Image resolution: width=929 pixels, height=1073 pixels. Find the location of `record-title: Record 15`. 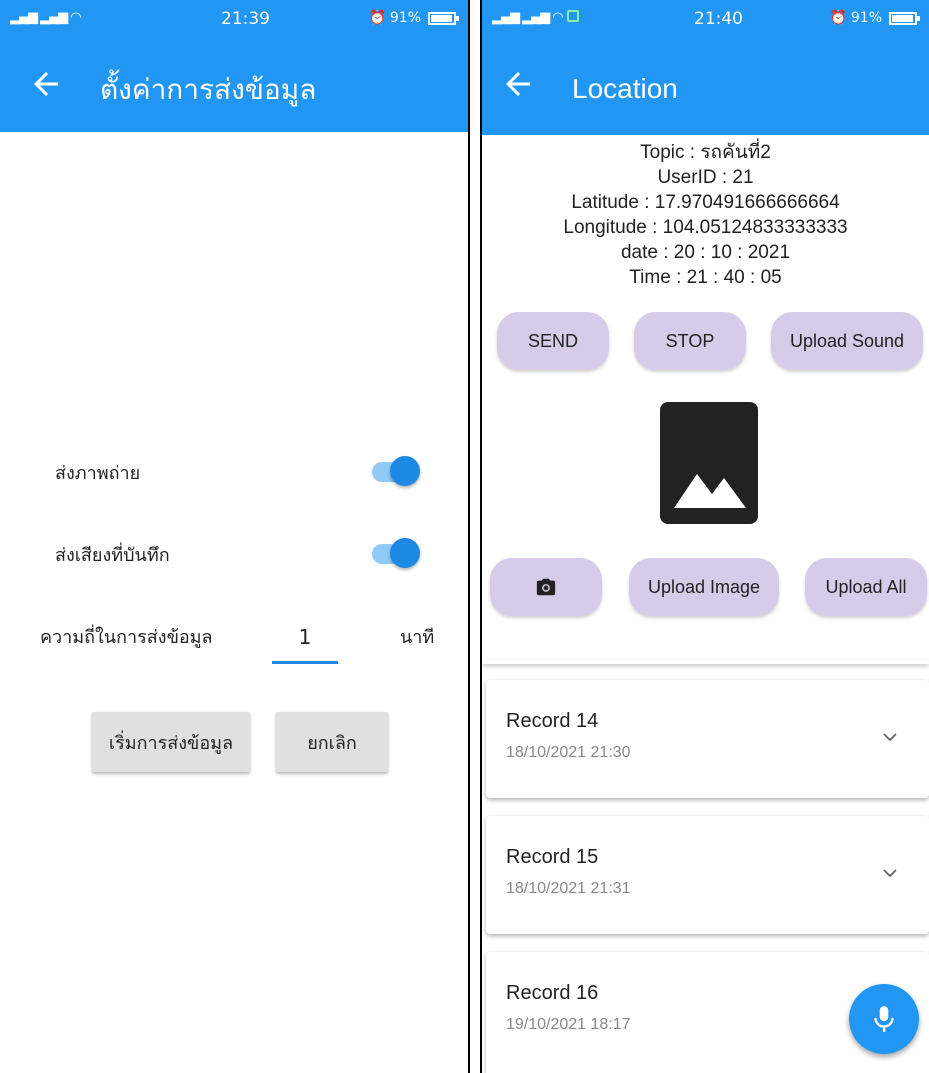

record-title: Record 15 is located at coordinates (552, 857).